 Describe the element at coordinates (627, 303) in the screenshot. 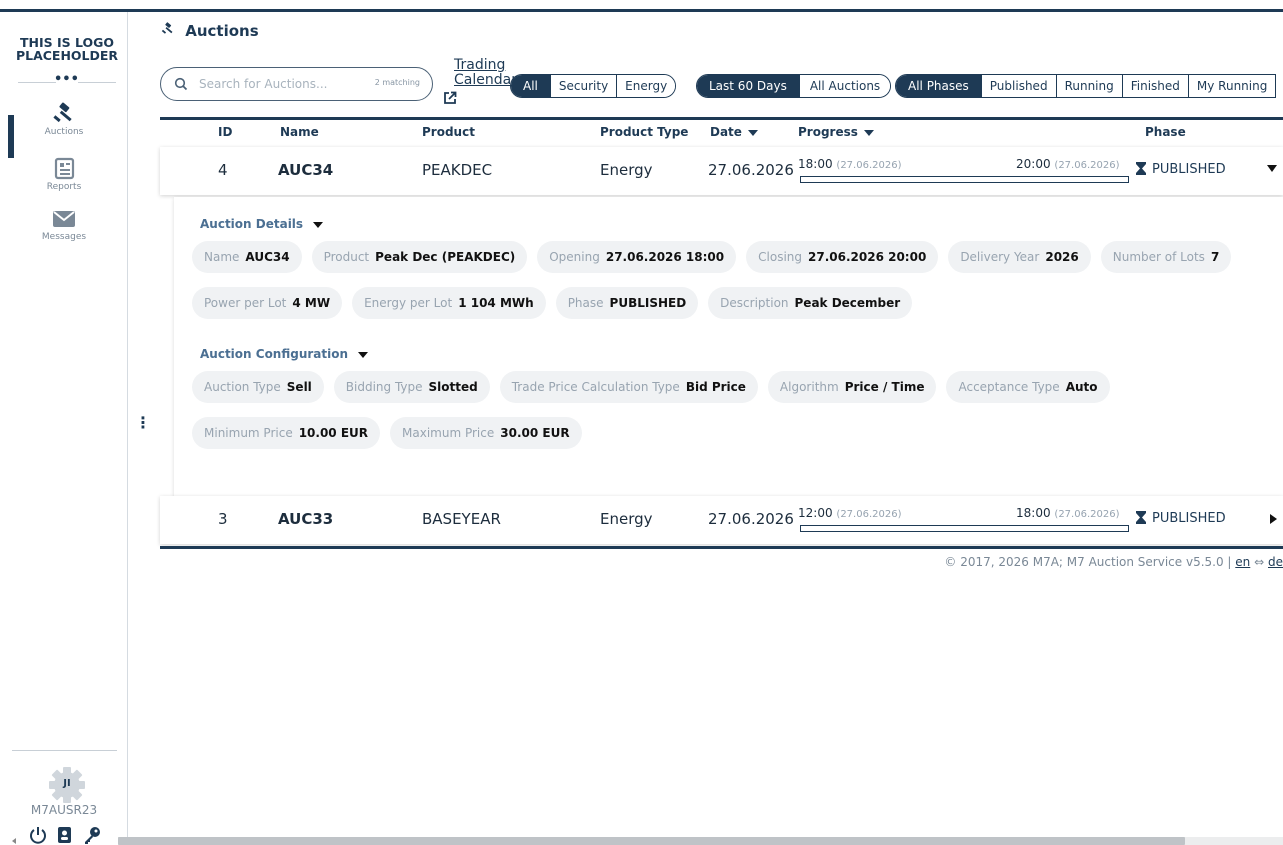

I see `detail-chip: Phase PUBLISHED` at that location.